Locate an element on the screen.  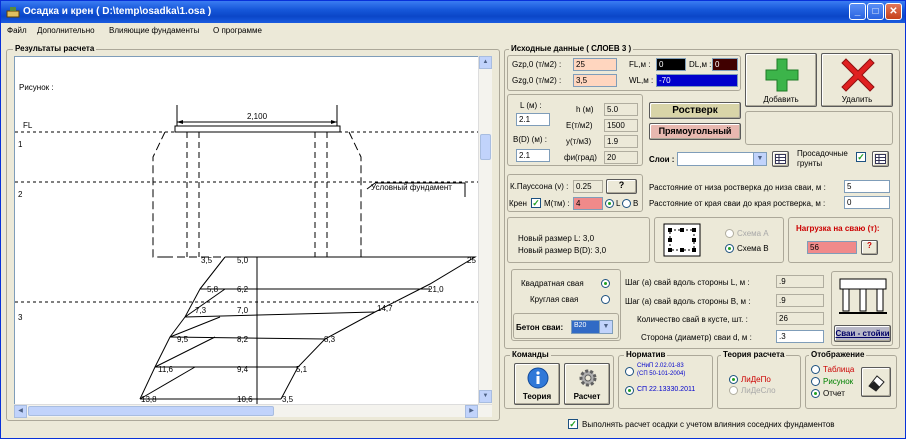
center-value-2: 6,2 is located at coordinates (243, 289).